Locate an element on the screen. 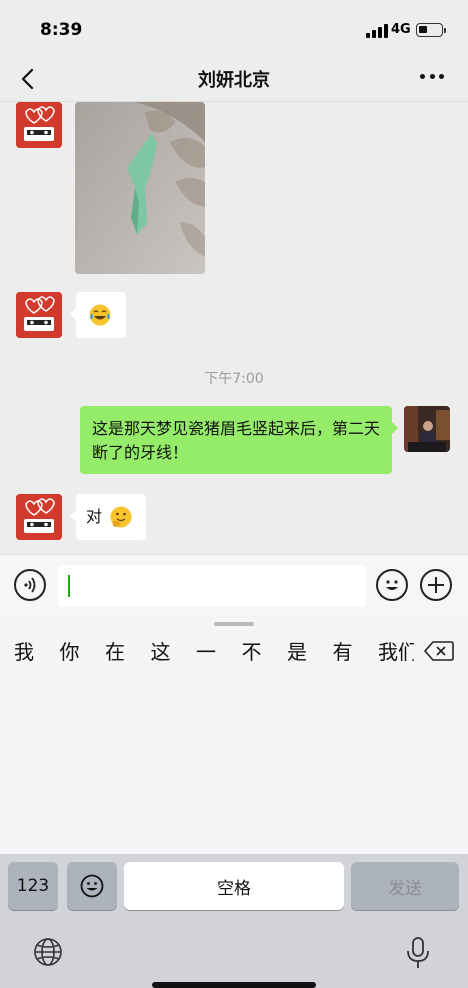 The image size is (468, 988). plus-icon is located at coordinates (436, 585).